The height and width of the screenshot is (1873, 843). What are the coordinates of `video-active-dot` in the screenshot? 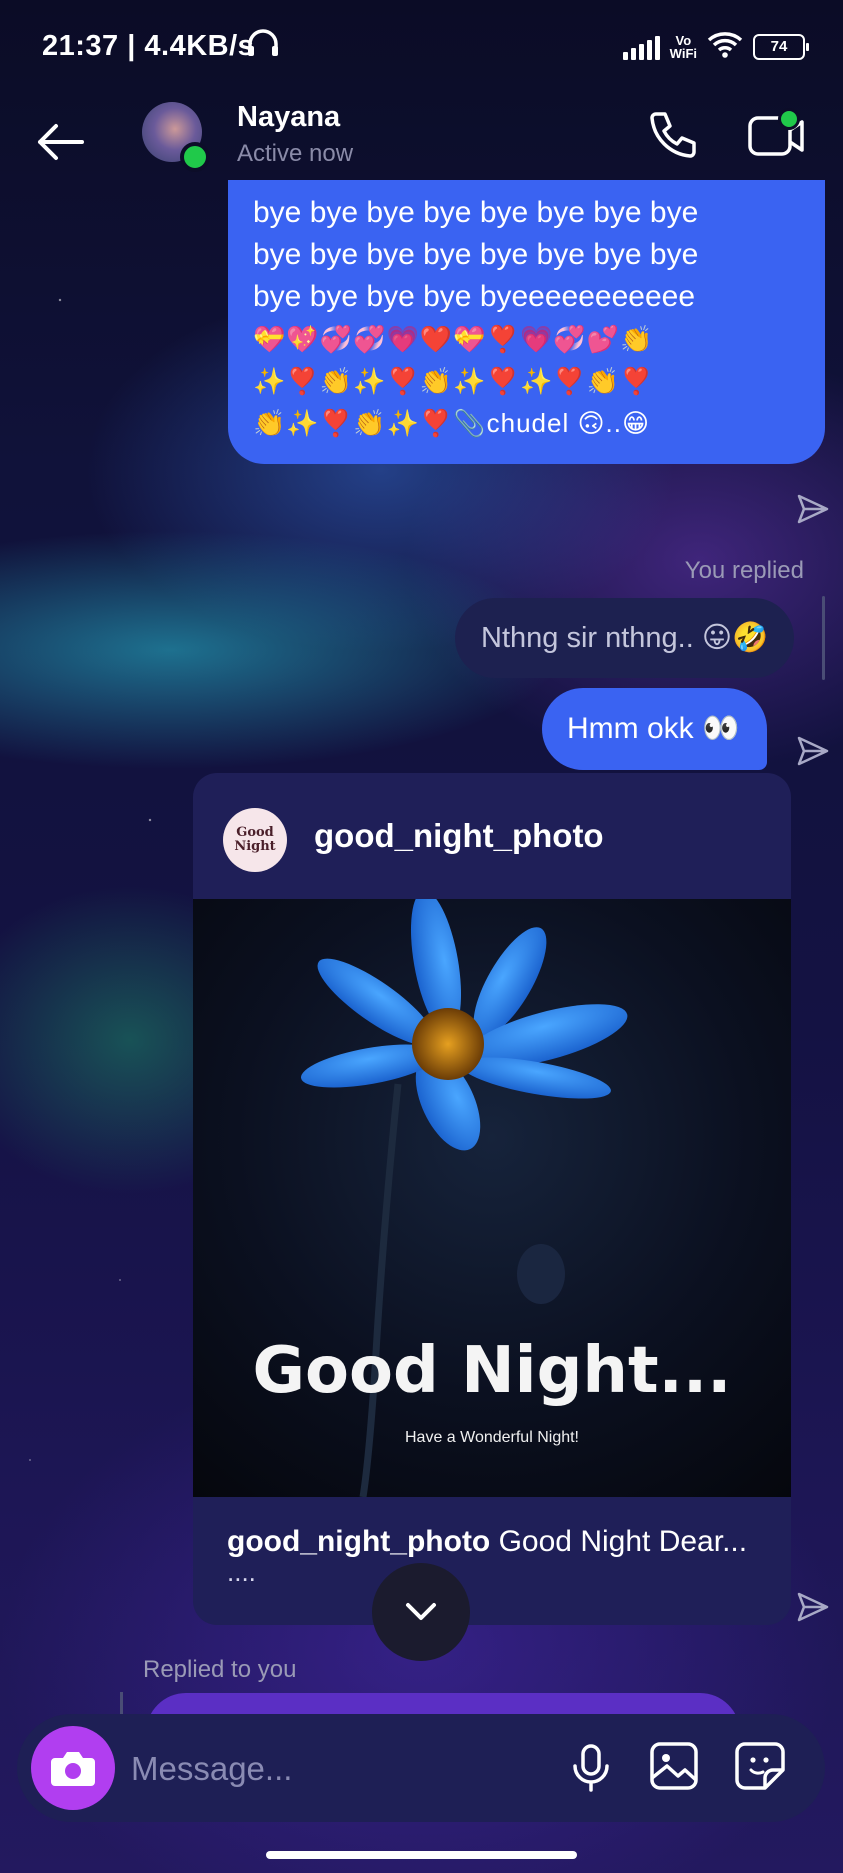 It's located at (789, 119).